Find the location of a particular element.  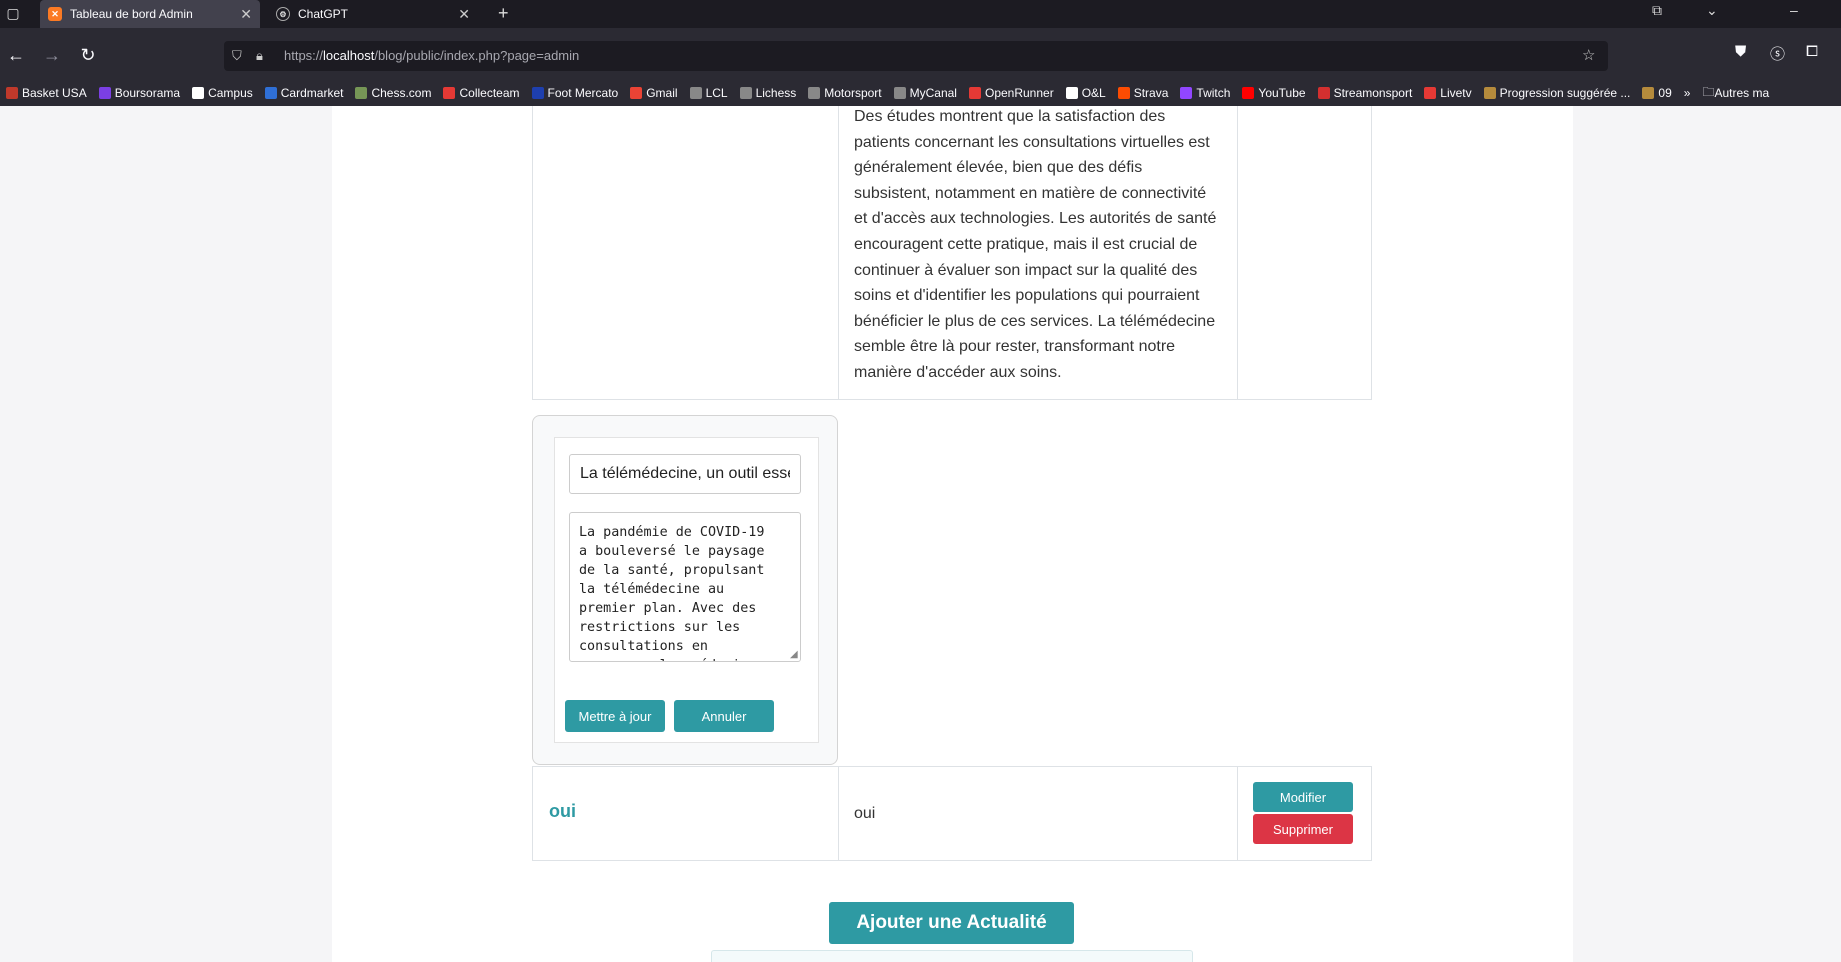

new-tab-icon: + is located at coordinates (503, 13).